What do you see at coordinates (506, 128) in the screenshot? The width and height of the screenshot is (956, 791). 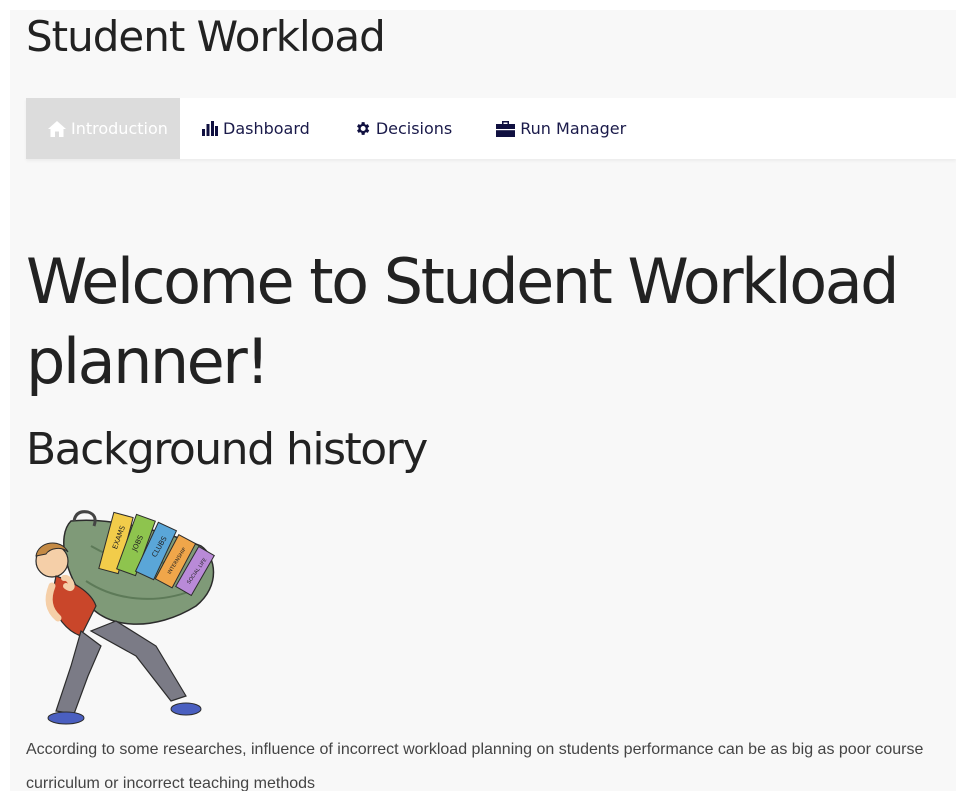 I see `briefcase-icon` at bounding box center [506, 128].